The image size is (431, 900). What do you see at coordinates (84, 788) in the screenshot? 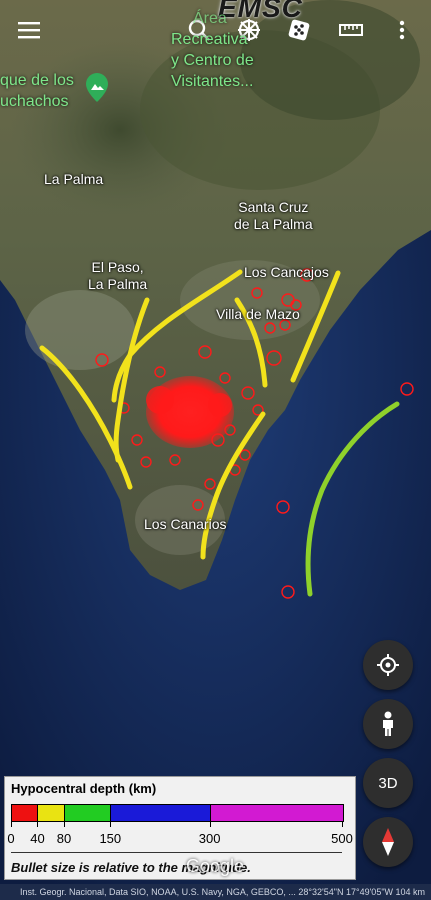
I see `legend-title: Hypocentral depth (km)` at bounding box center [84, 788].